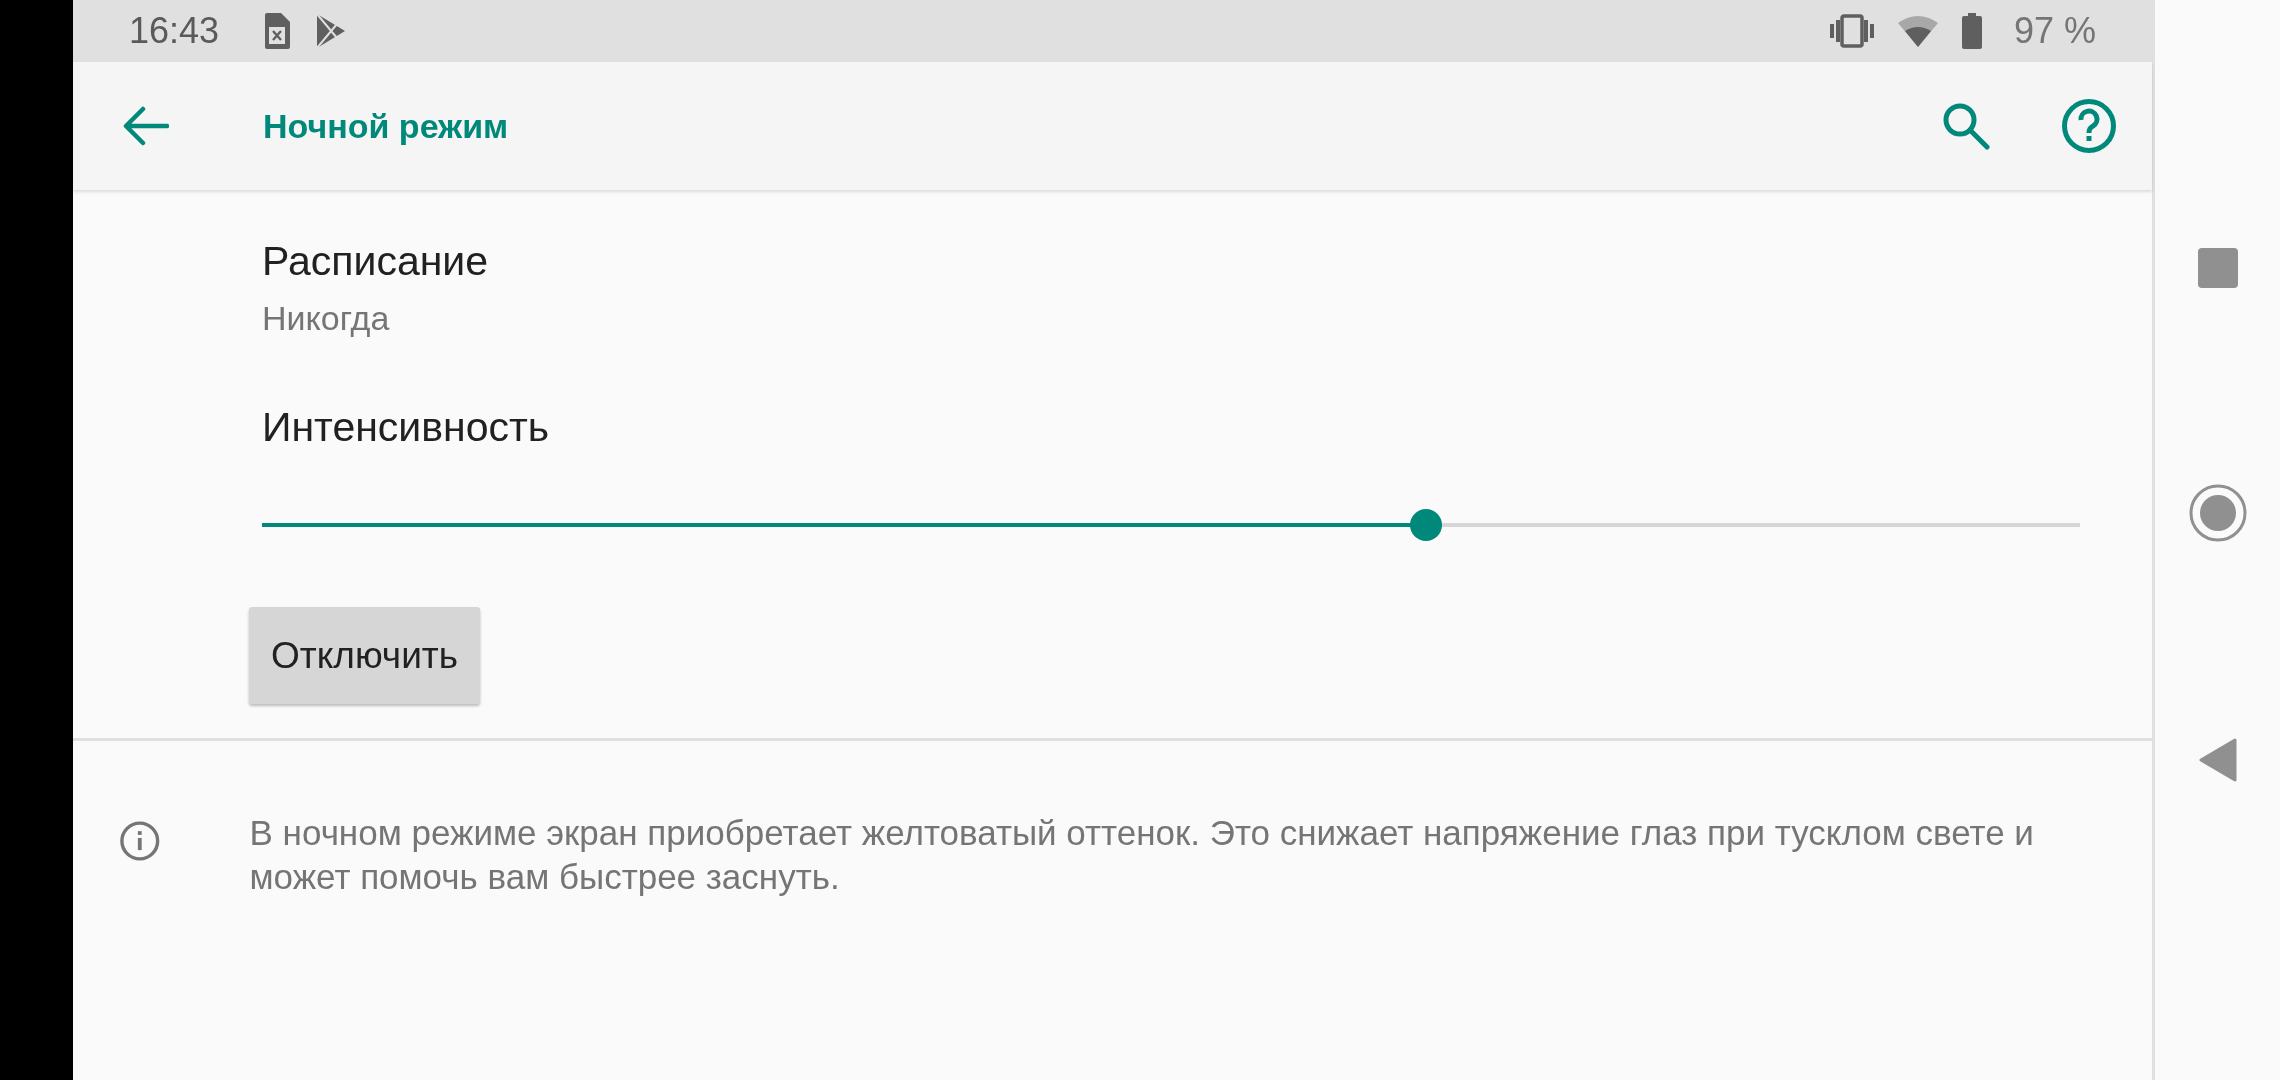 The height and width of the screenshot is (1080, 2280). Describe the element at coordinates (326, 318) in the screenshot. I see `schedule-value: Никогда` at that location.